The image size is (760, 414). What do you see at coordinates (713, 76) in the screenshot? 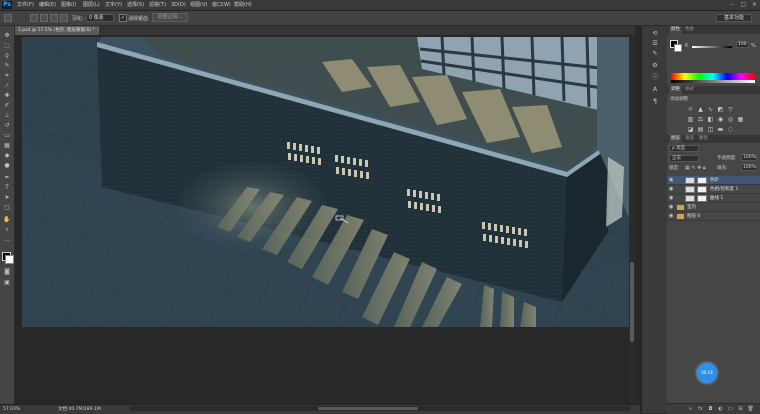
I see `color-spectrum` at bounding box center [713, 76].